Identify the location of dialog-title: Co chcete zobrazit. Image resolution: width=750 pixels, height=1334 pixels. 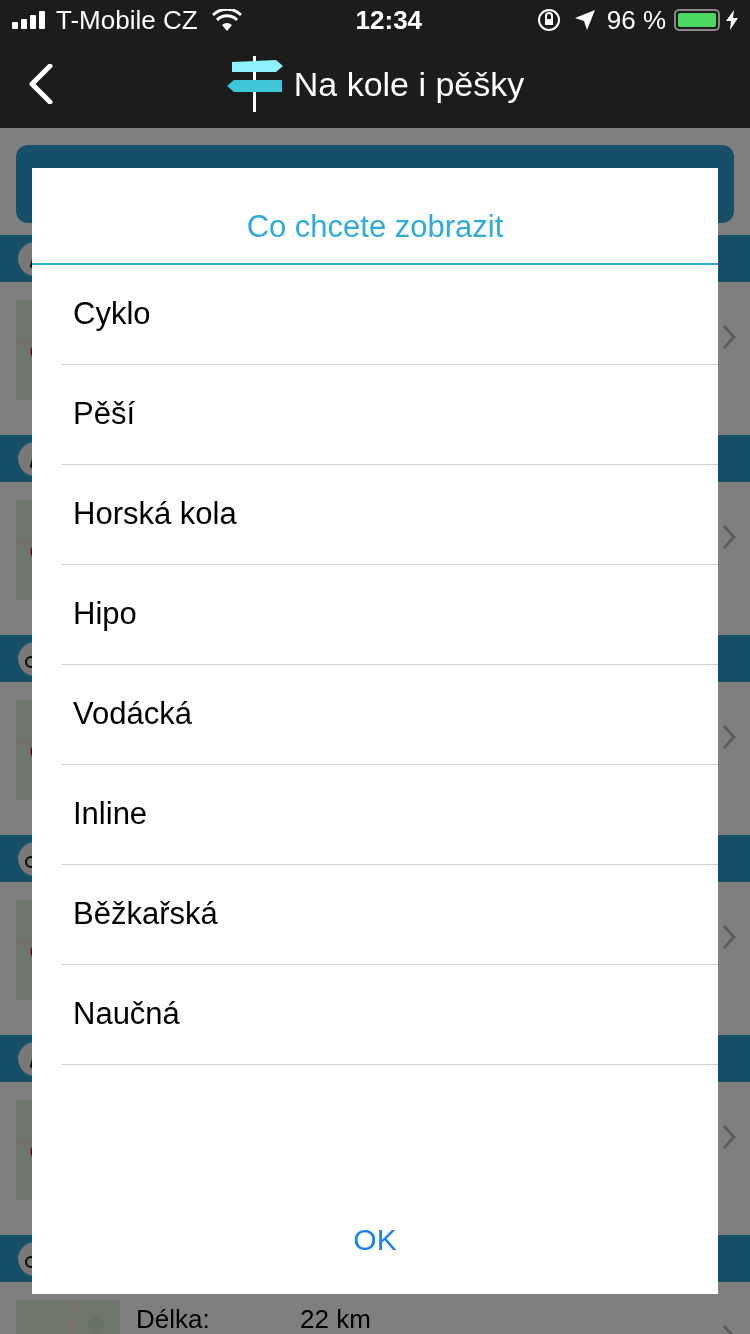
(375, 227).